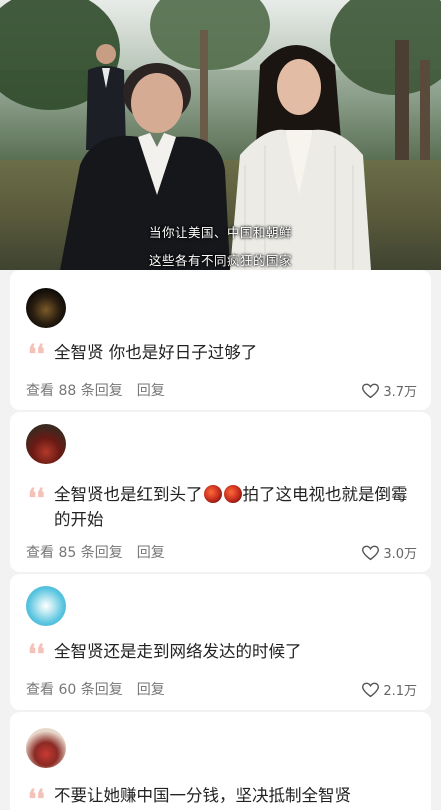  Describe the element at coordinates (220, 232) in the screenshot. I see `subtitle-line-1: 当你让美国、中国和朝鲜` at that location.